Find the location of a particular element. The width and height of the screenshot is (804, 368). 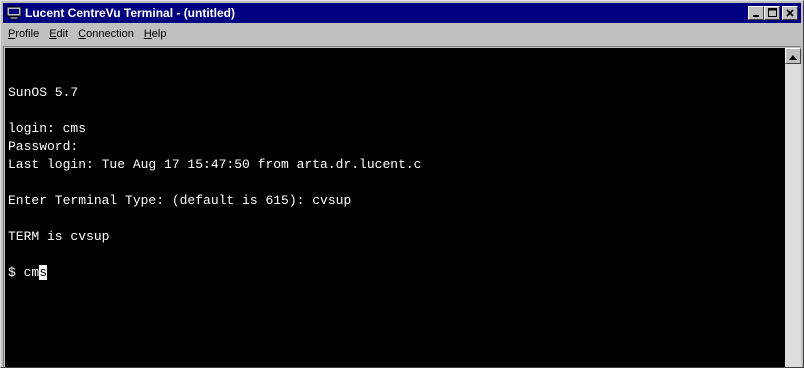

terminal-line: TERM is cvsup is located at coordinates (59, 236).